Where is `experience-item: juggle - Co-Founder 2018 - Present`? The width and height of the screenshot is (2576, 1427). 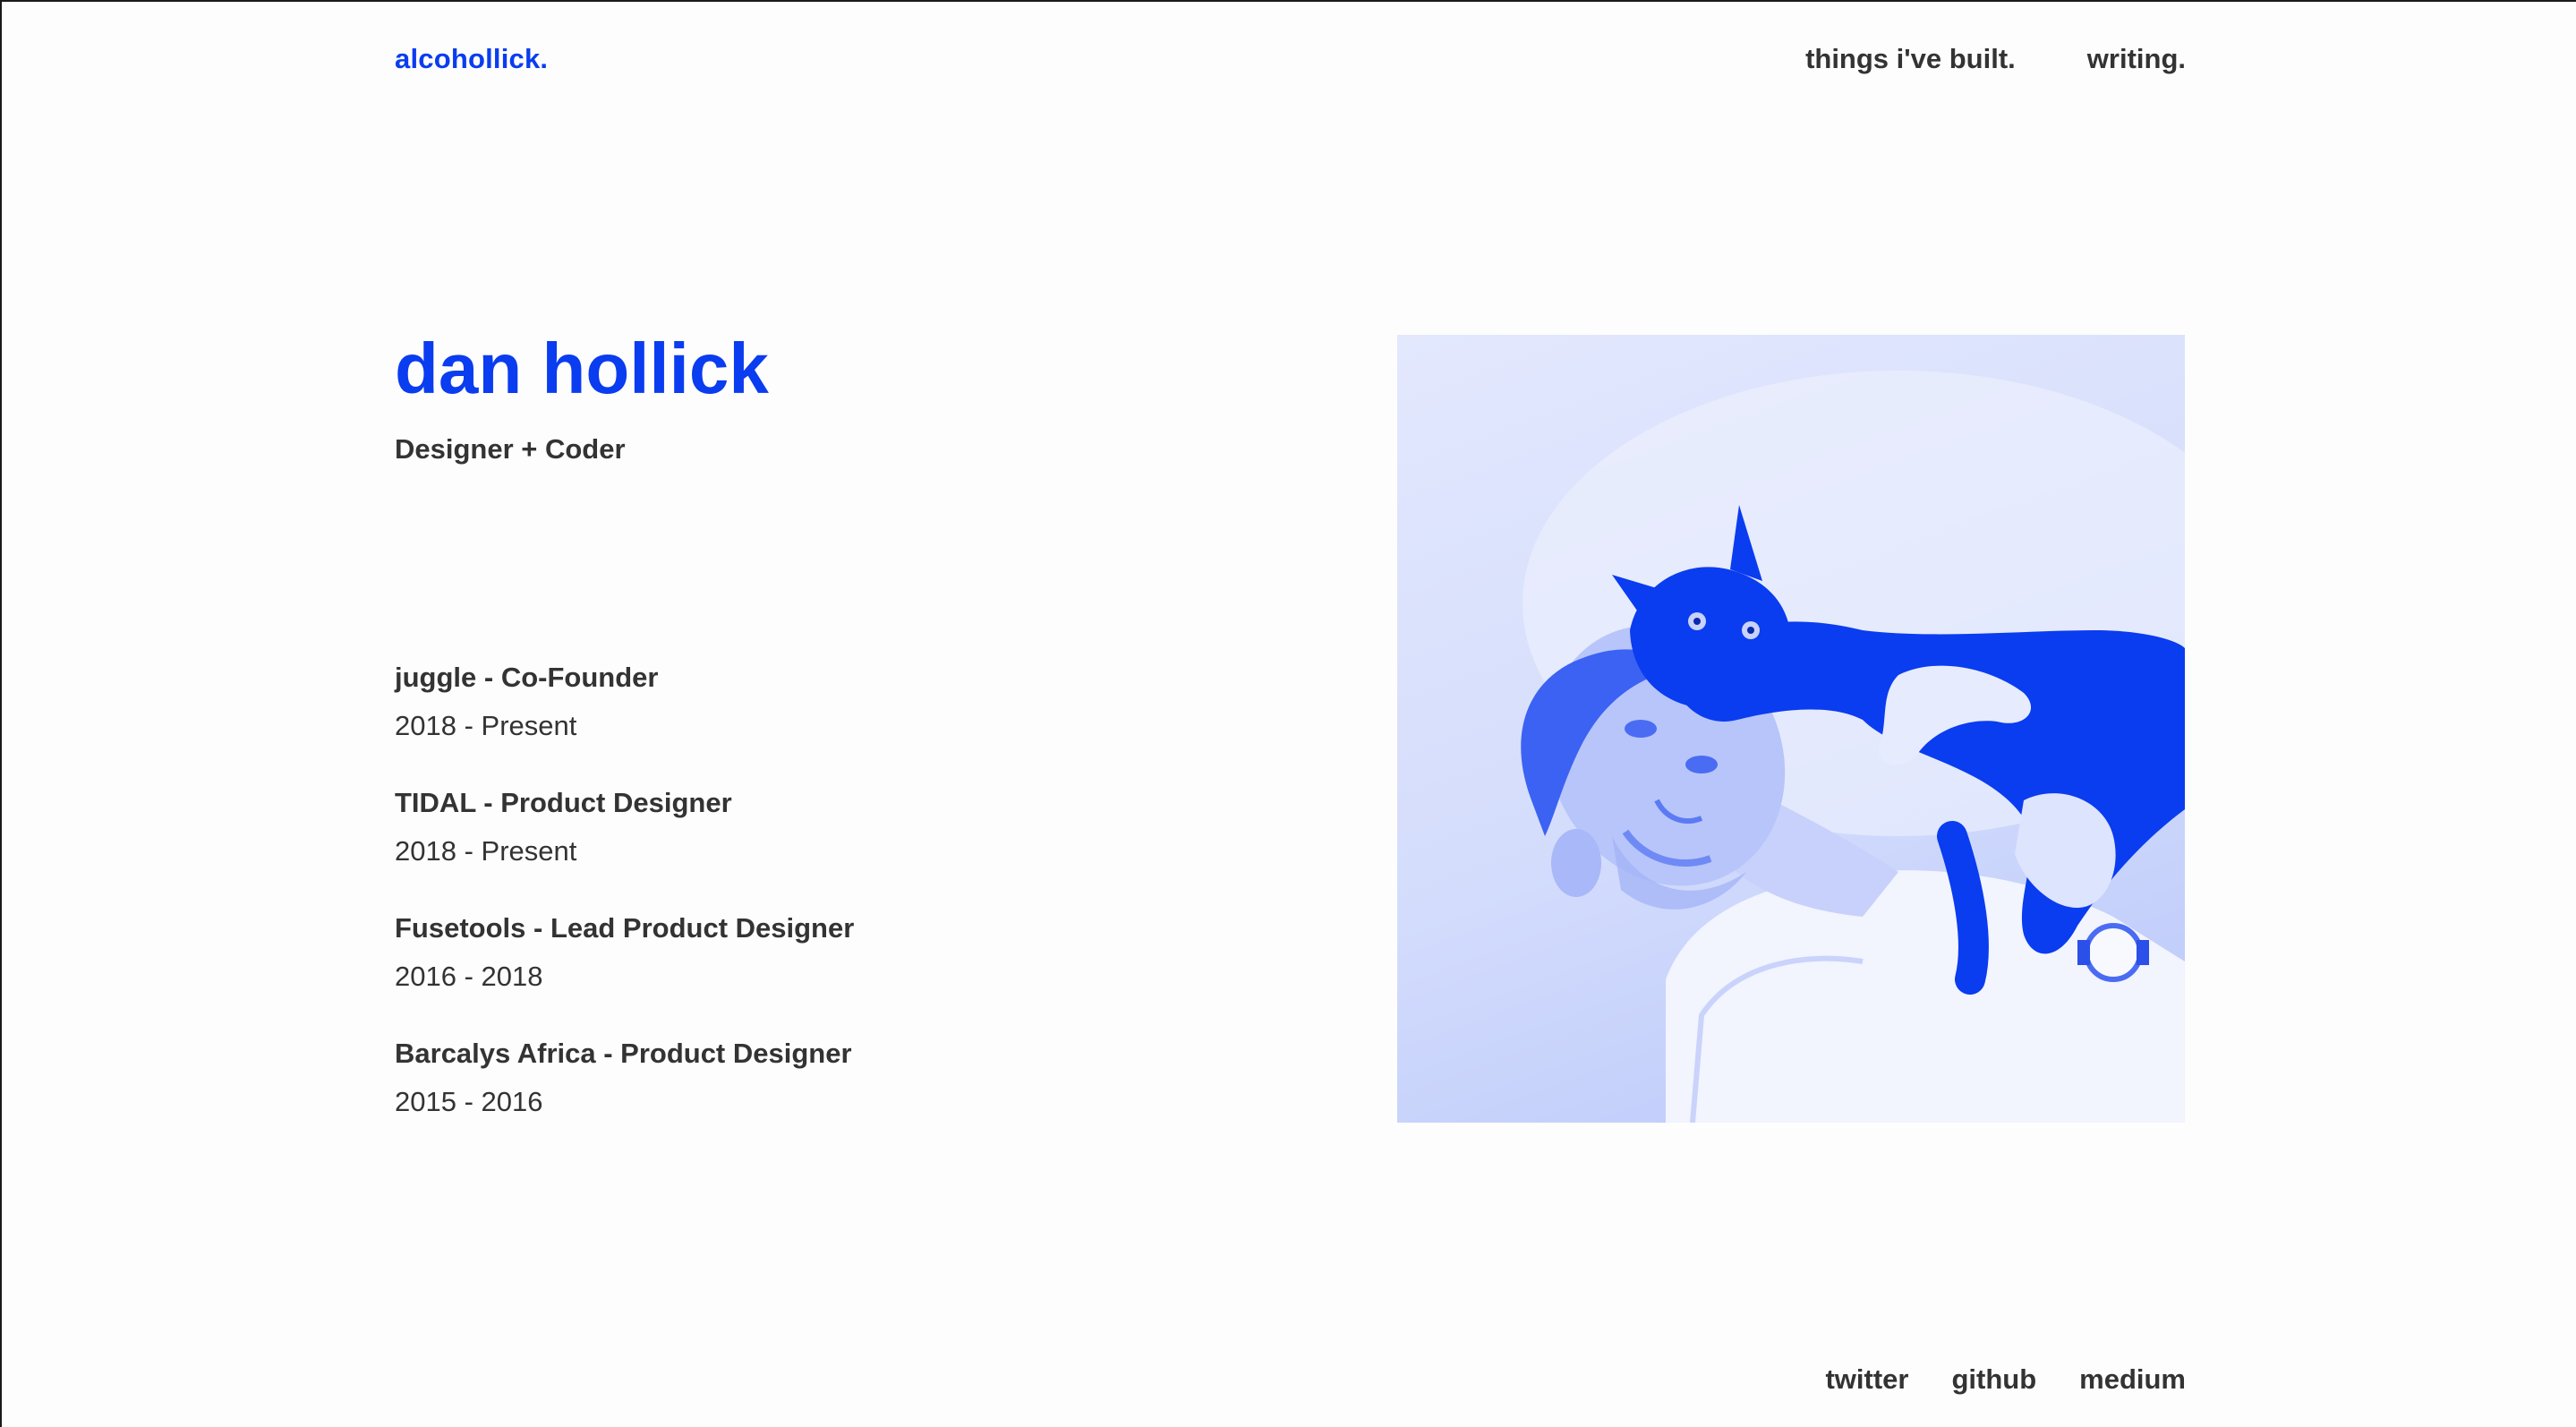
experience-item: juggle - Co-Founder 2018 - Present is located at coordinates (797, 724).